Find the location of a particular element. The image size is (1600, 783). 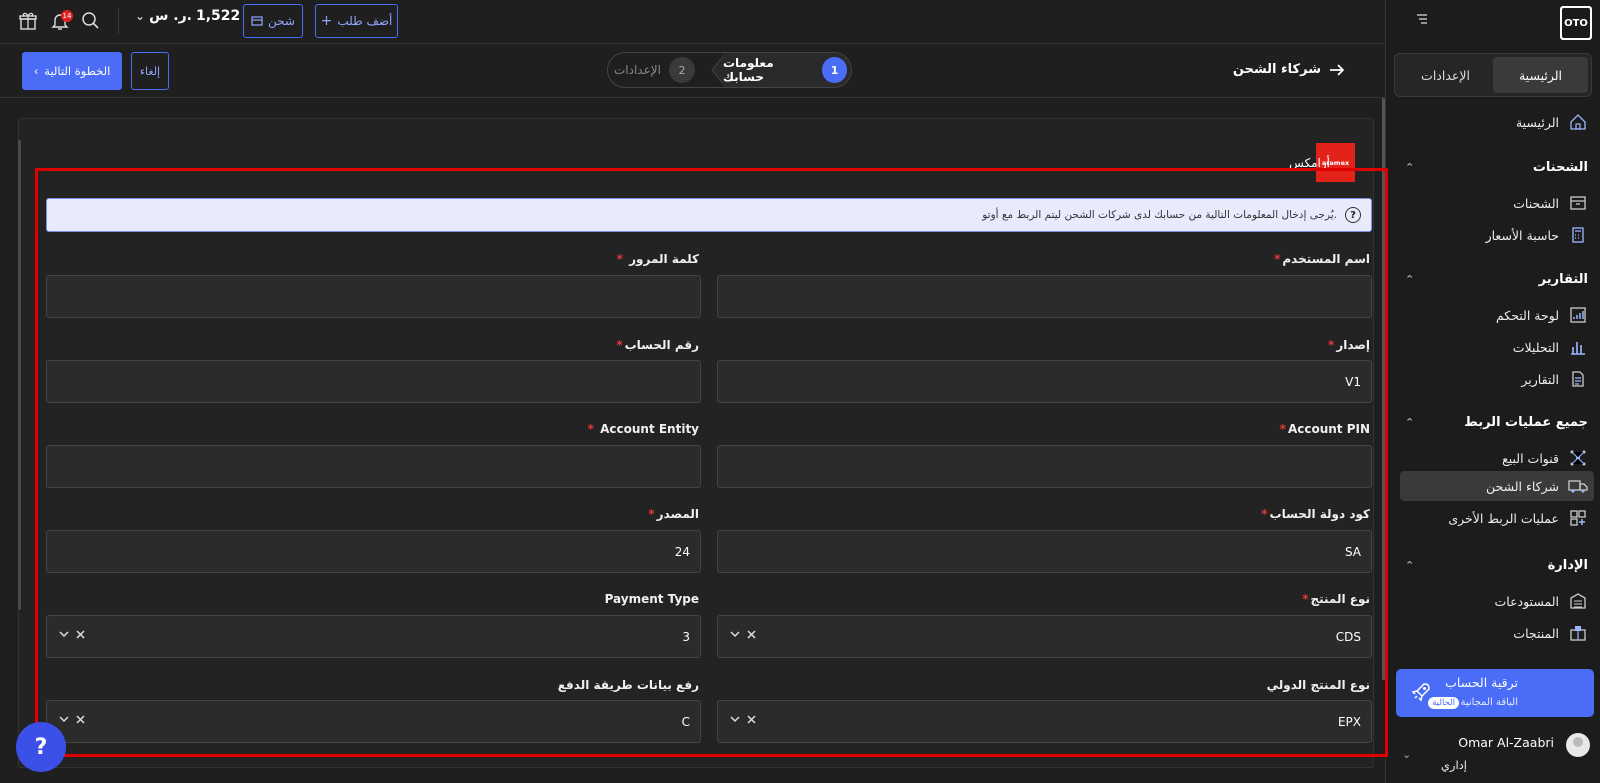

tab-settings: الإعدادات is located at coordinates (1445, 75).